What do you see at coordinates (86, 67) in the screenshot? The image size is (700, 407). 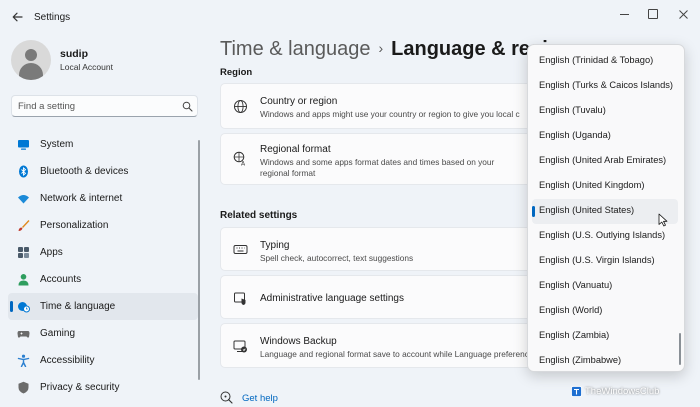 I see `account-type: Local Account` at bounding box center [86, 67].